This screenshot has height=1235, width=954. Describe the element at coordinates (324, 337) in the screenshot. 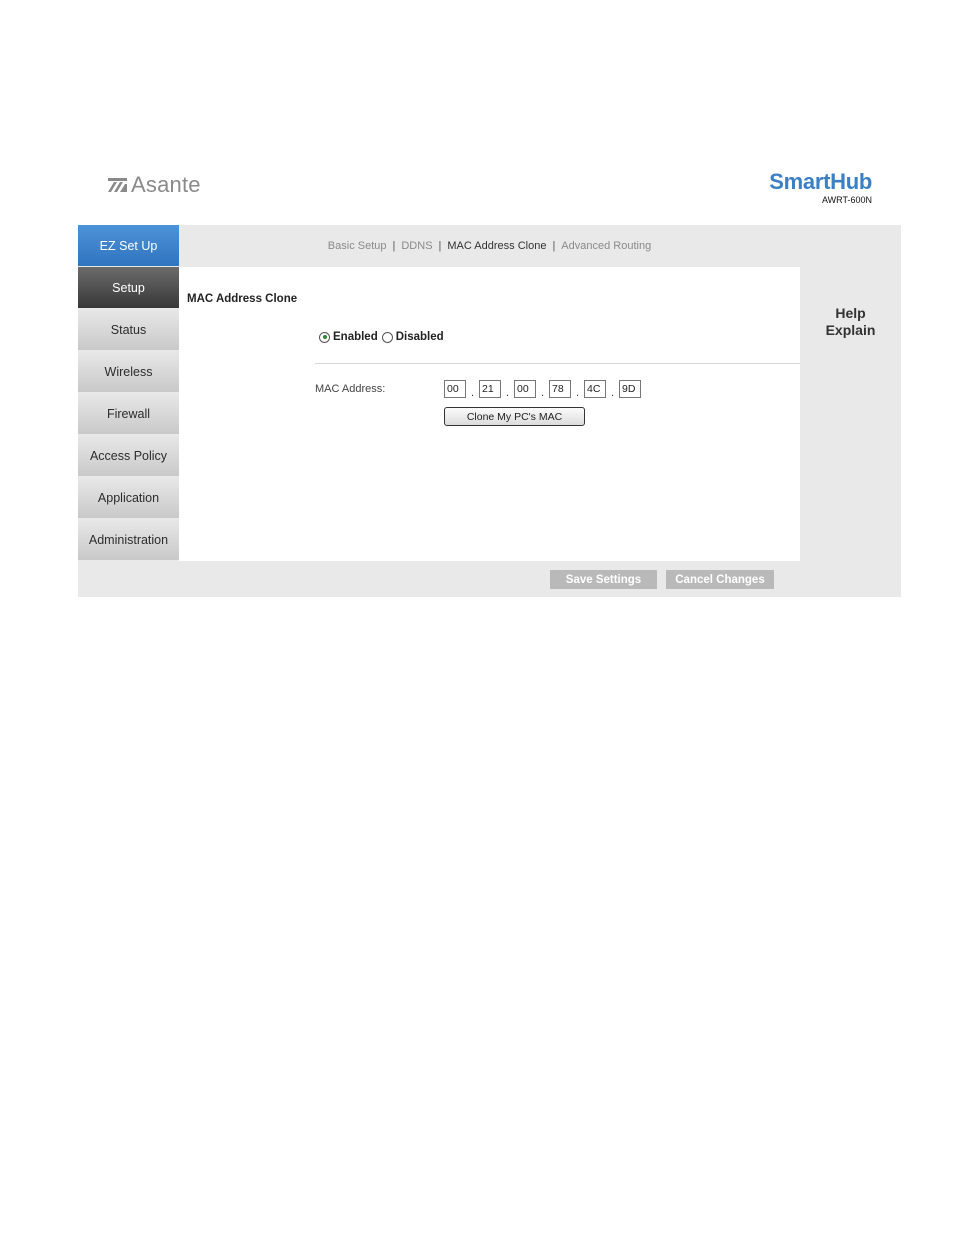

I see `enabled-radio` at that location.